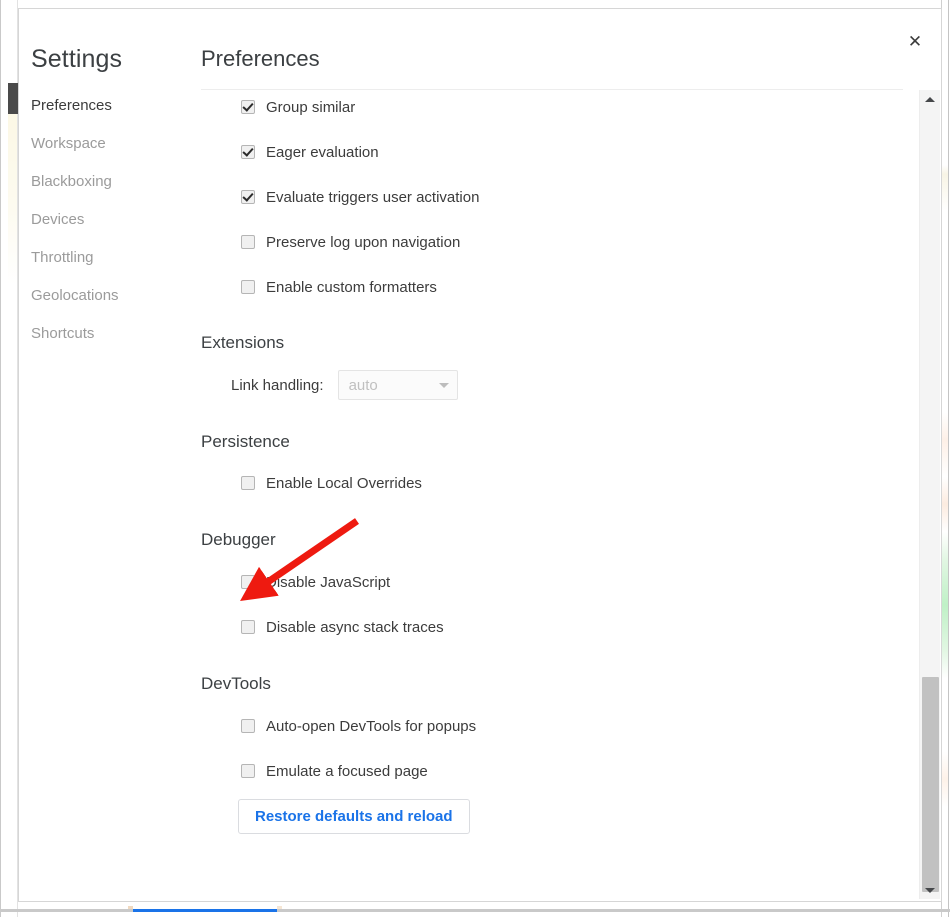  I want to click on link-handling-select: auto, so click(397, 385).